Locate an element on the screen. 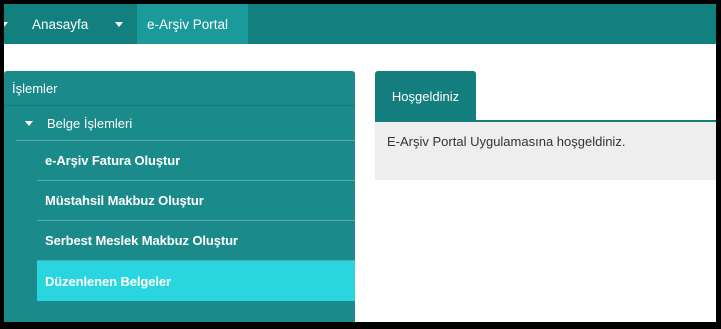  nav-home-link: Anasayfa is located at coordinates (60, 24).